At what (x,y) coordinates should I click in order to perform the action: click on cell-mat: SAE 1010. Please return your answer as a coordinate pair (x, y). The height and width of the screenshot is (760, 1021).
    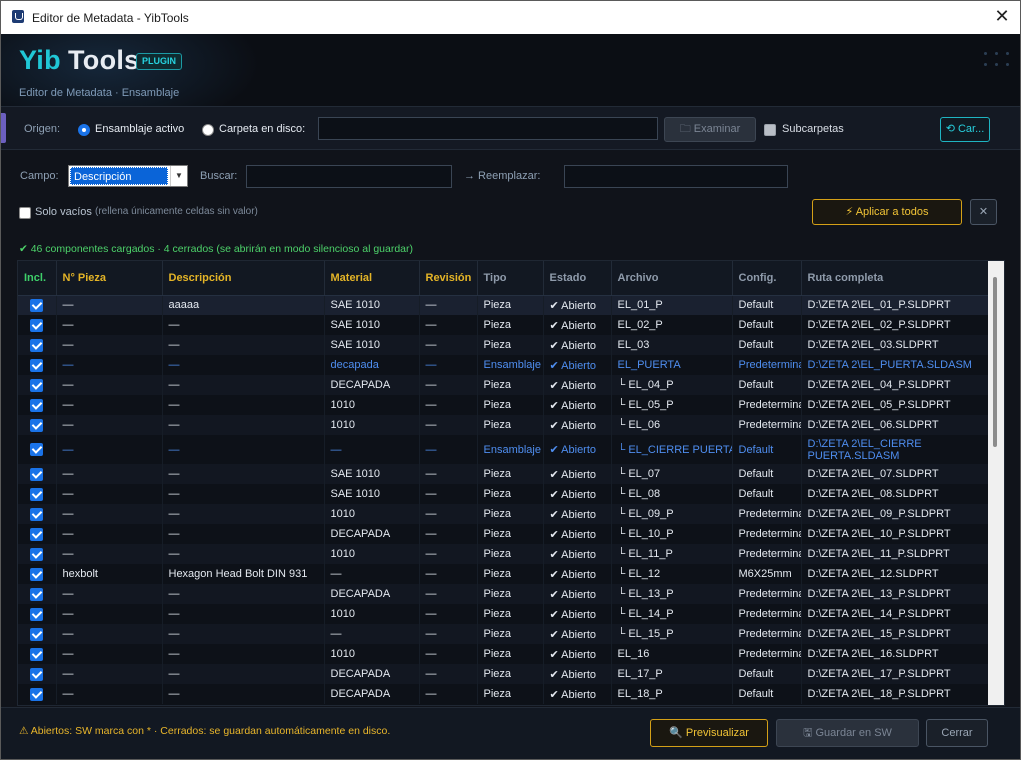
    Looking at the image, I should click on (372, 474).